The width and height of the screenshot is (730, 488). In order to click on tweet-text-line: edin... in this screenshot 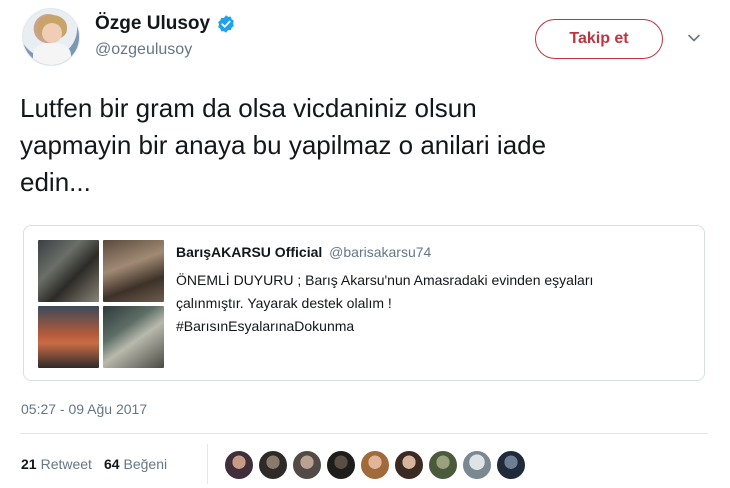, I will do `click(55, 182)`.